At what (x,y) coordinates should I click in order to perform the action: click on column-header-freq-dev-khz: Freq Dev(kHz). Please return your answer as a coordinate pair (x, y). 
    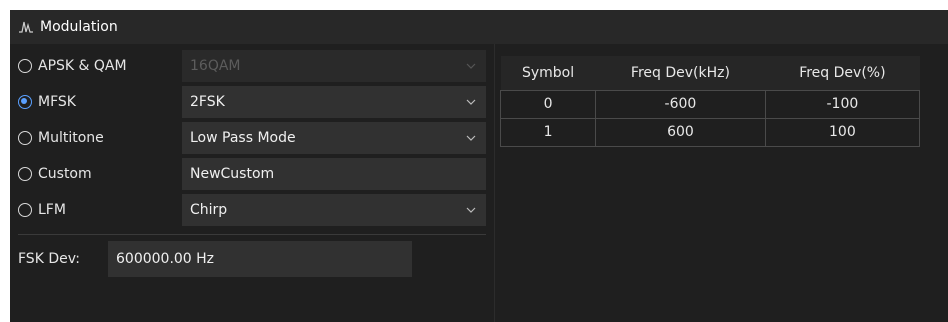
    Looking at the image, I should click on (680, 73).